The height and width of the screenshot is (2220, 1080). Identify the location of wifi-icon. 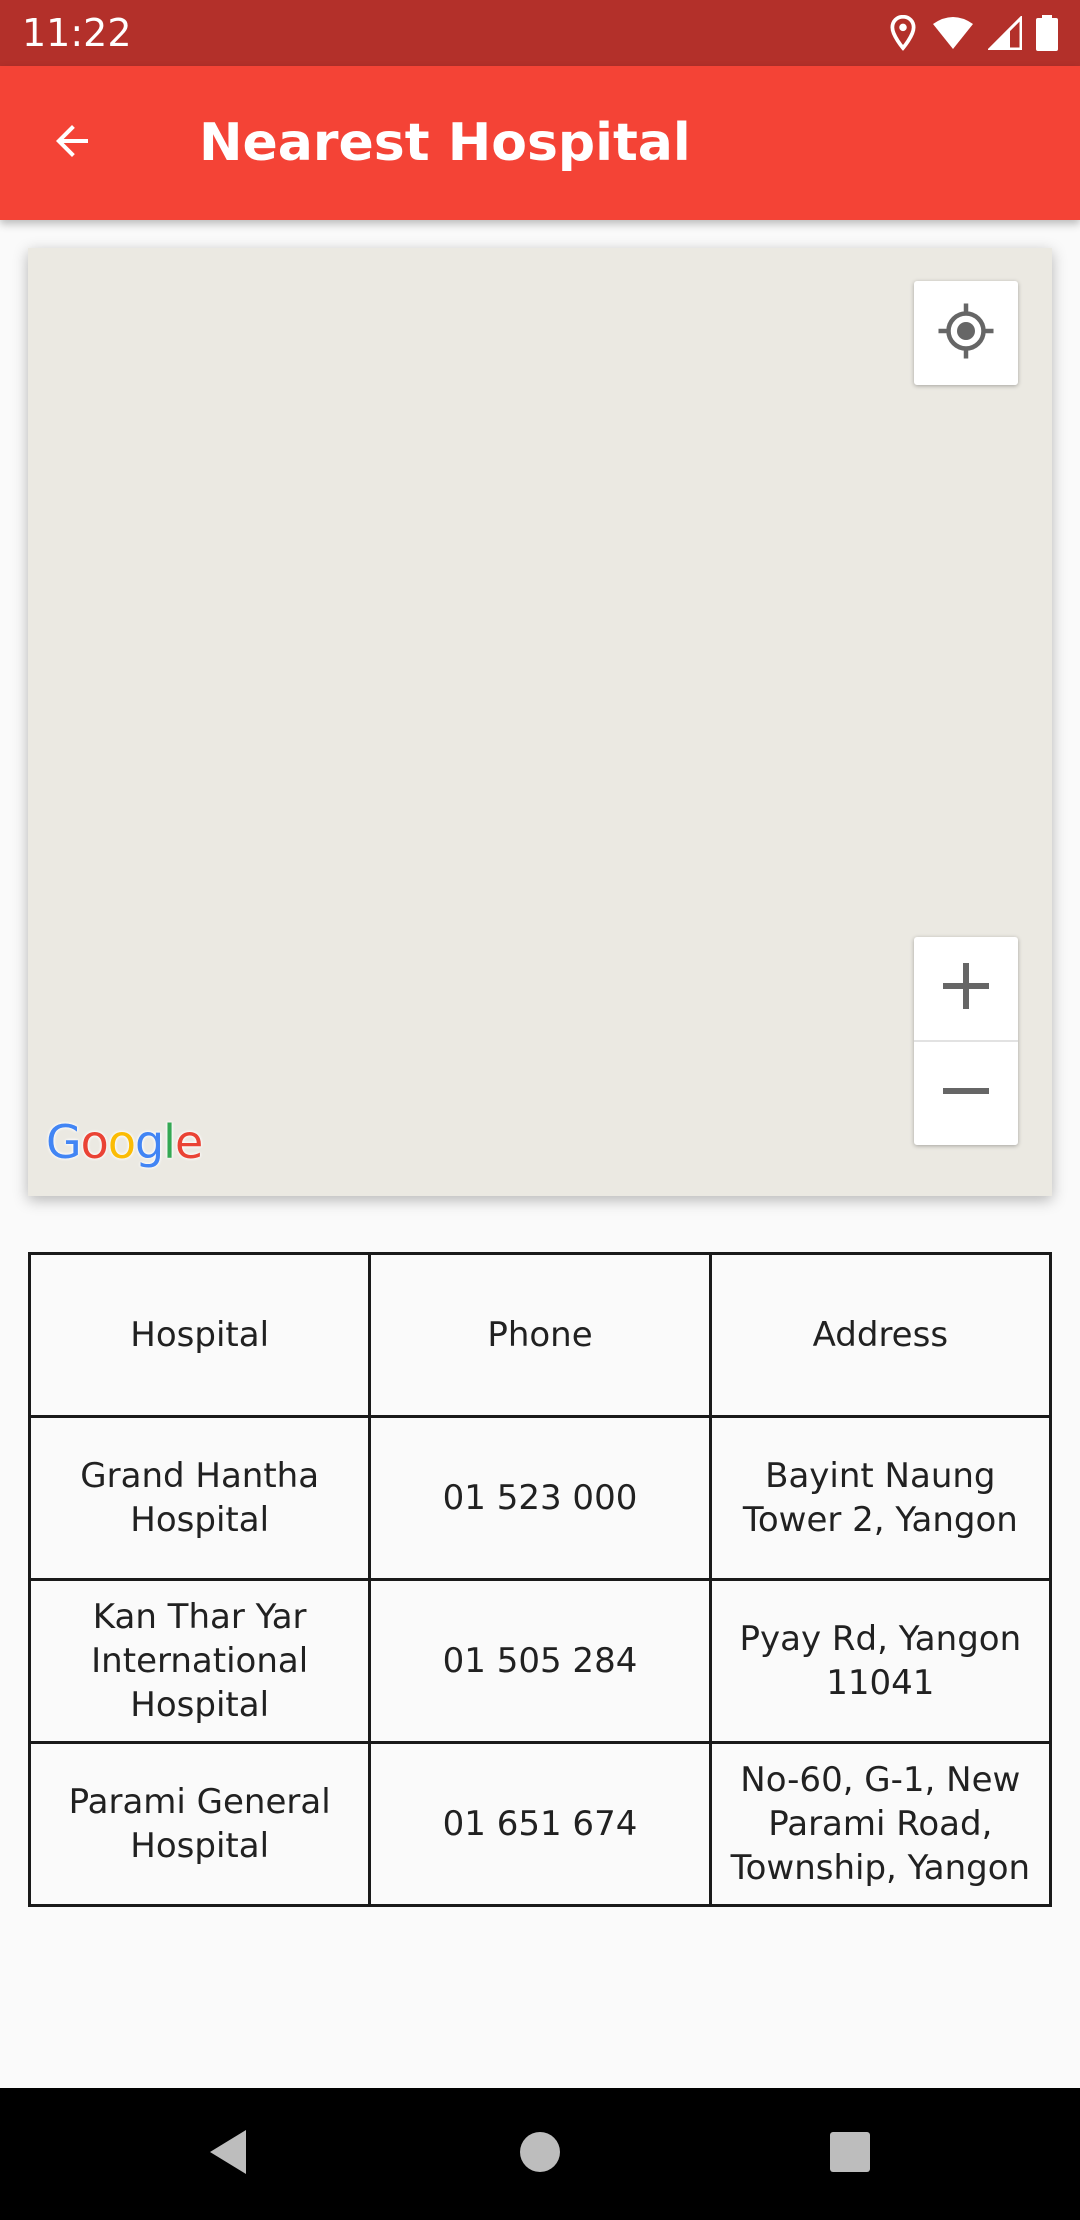
(953, 33).